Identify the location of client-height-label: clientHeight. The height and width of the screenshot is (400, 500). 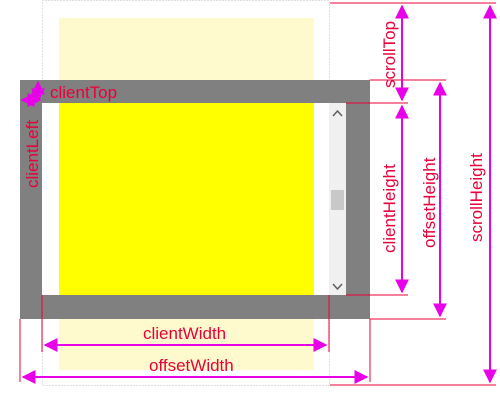
(389, 208).